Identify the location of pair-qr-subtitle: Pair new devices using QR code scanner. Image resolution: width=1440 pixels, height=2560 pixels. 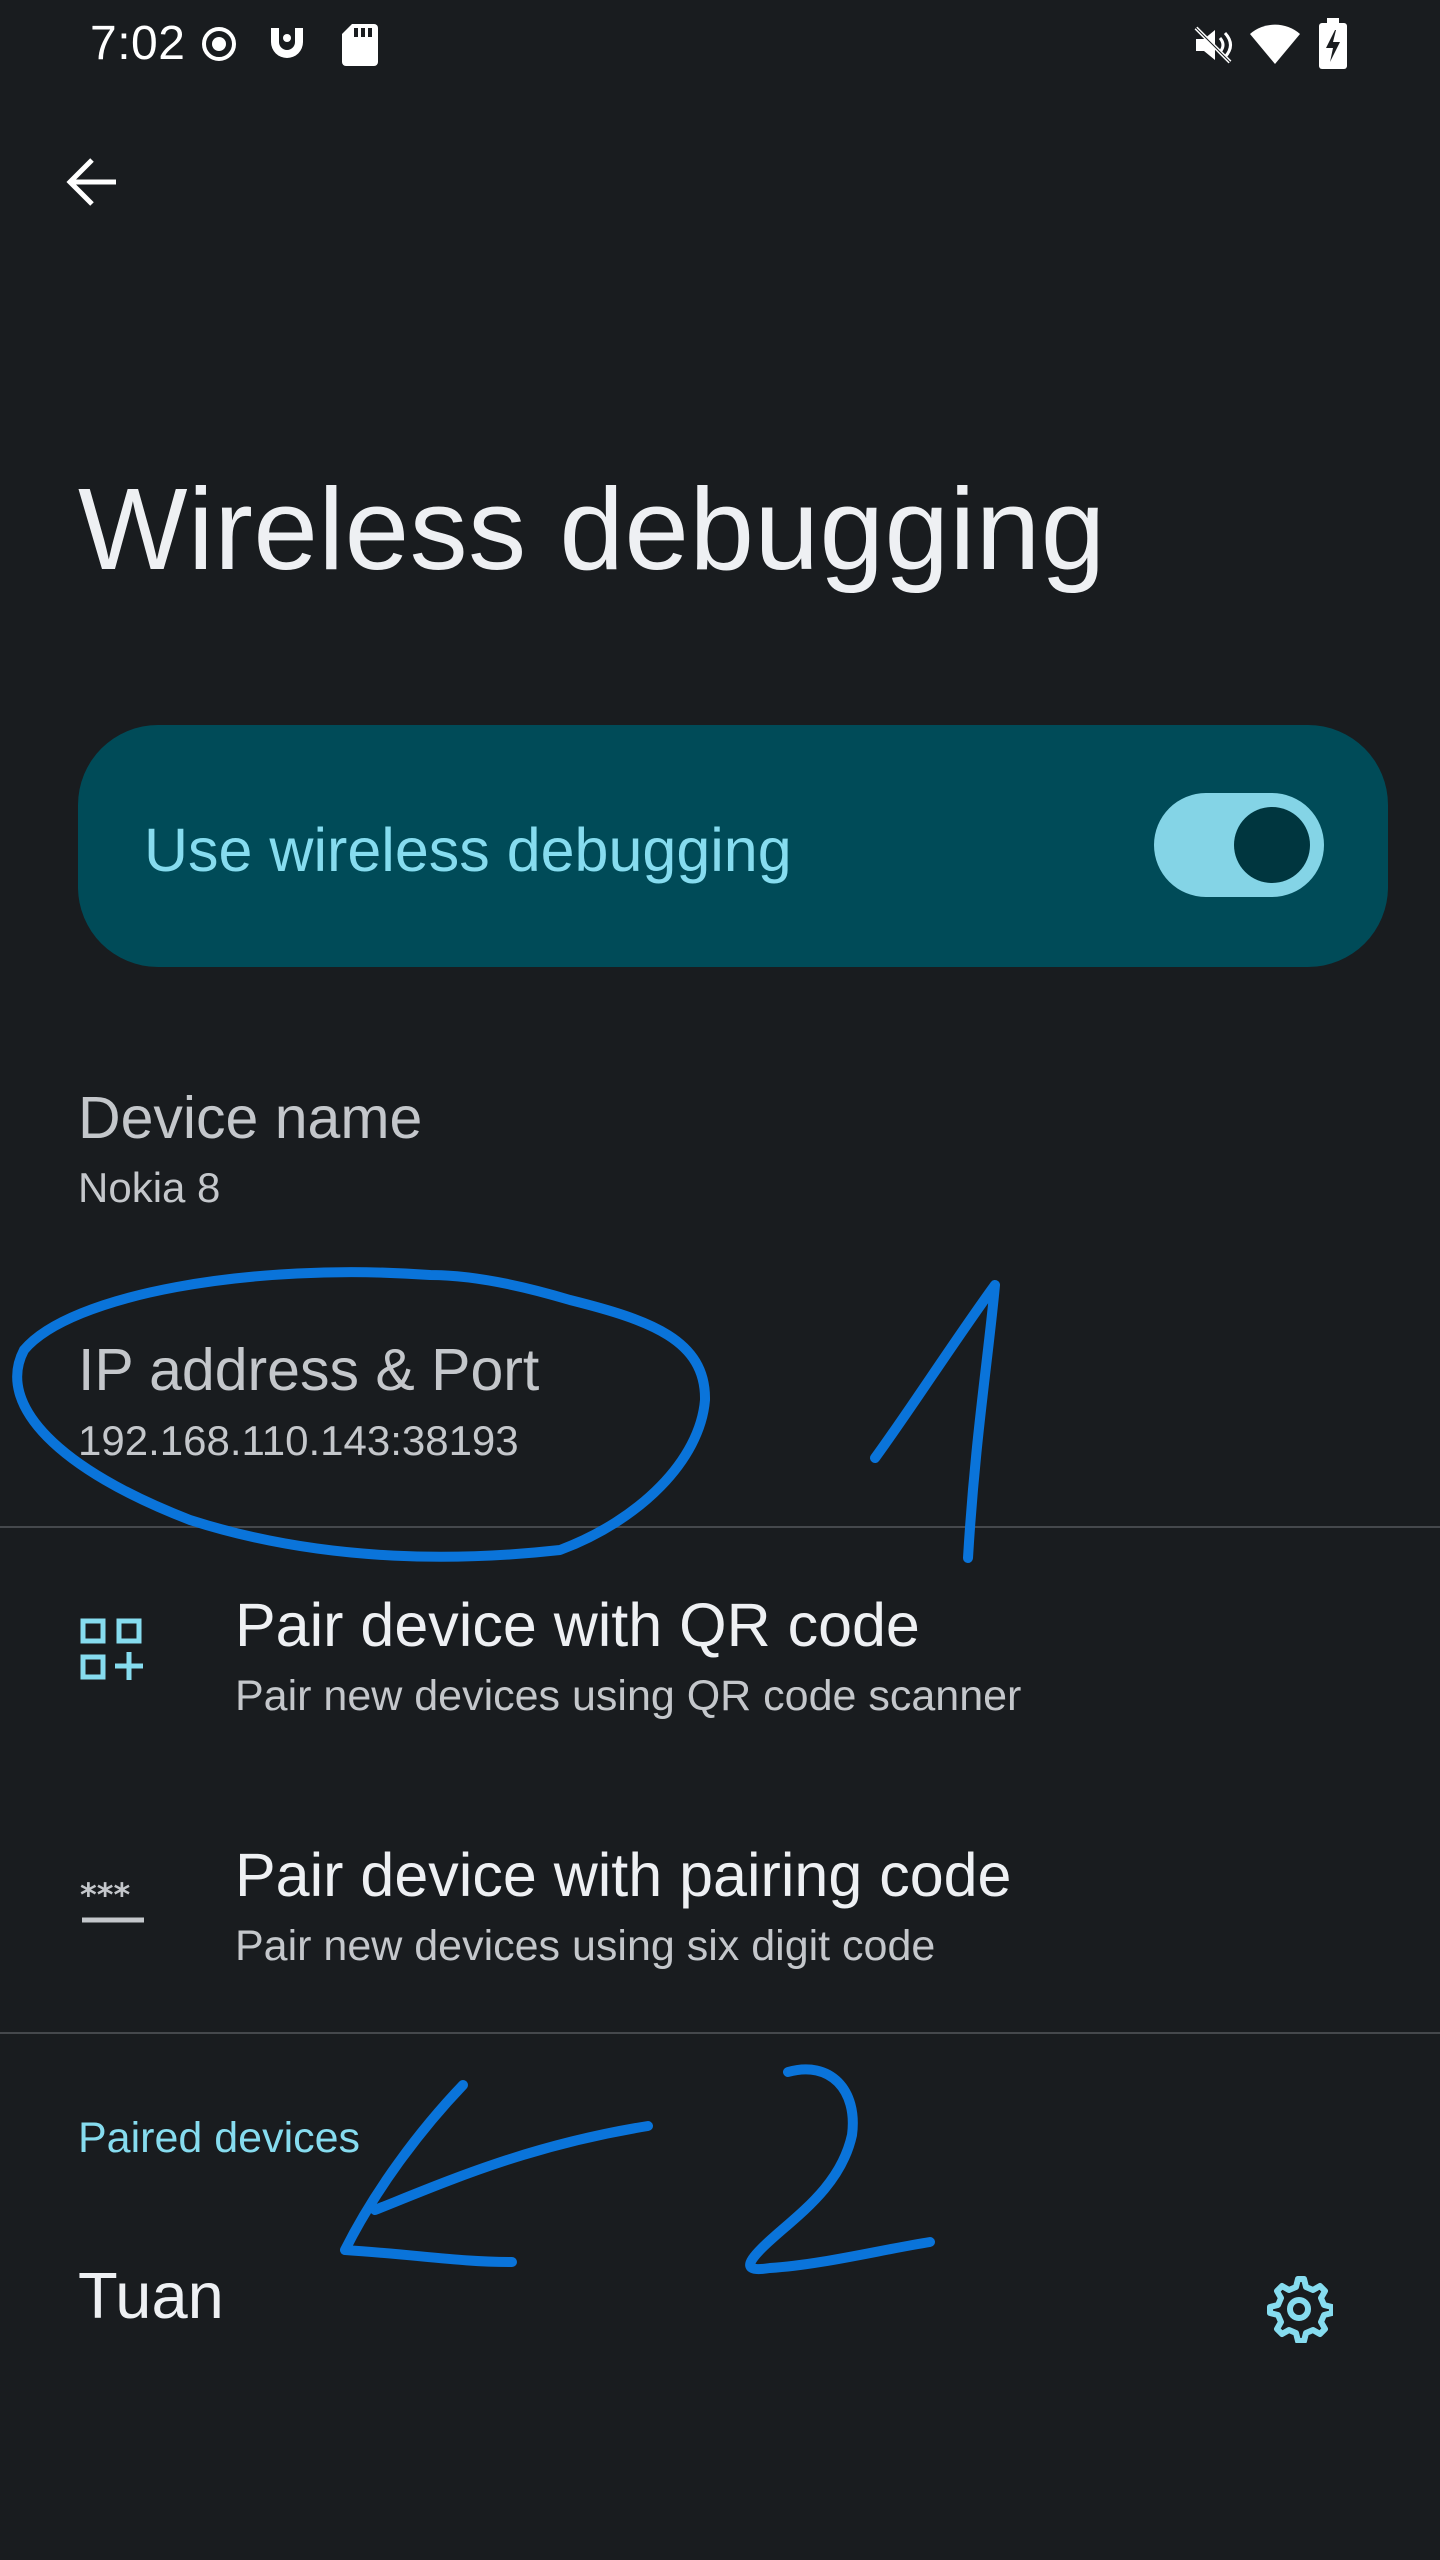
(628, 1696).